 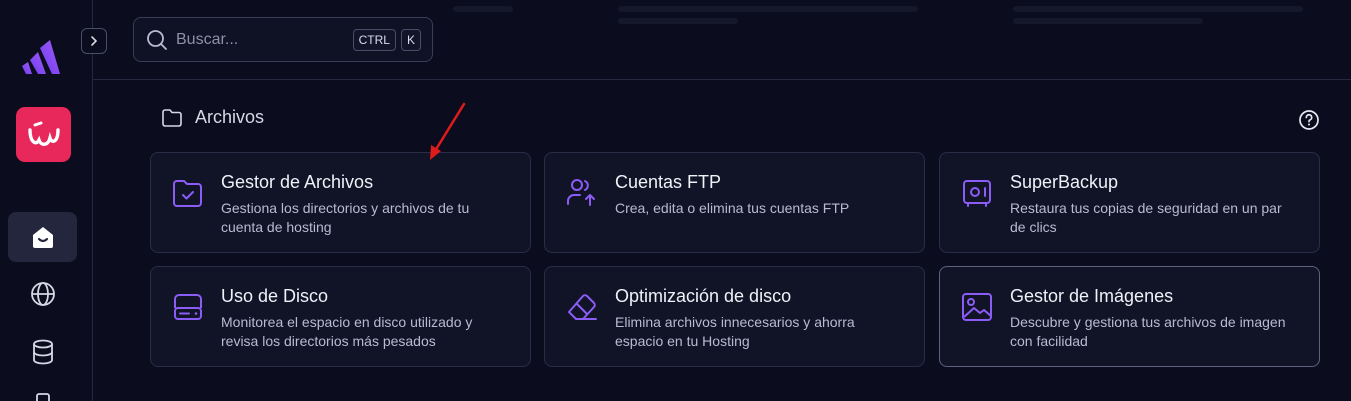 What do you see at coordinates (41, 58) in the screenshot?
I see `brand-logo-icon` at bounding box center [41, 58].